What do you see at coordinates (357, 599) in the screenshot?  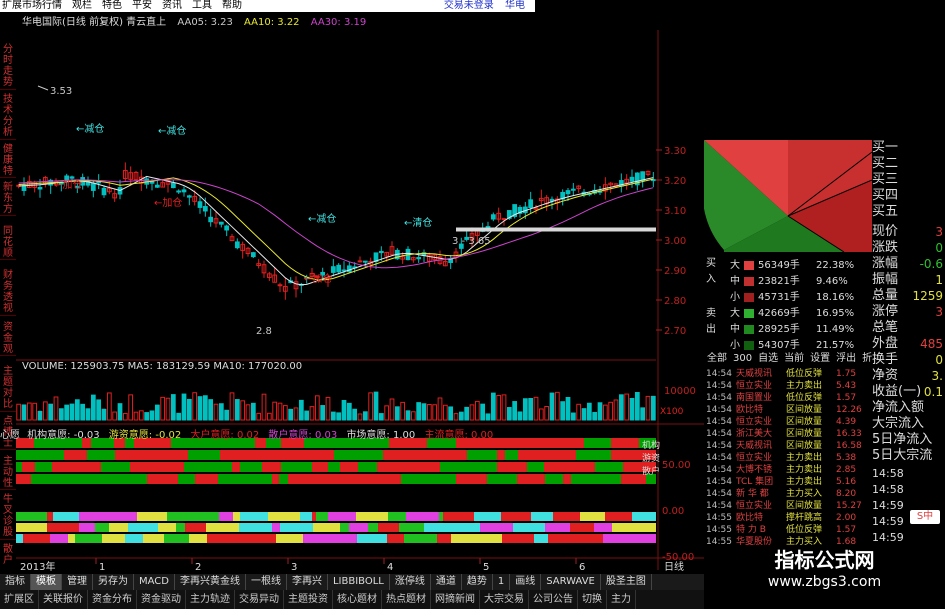 I see `footer-core-topic: 核心题材` at bounding box center [357, 599].